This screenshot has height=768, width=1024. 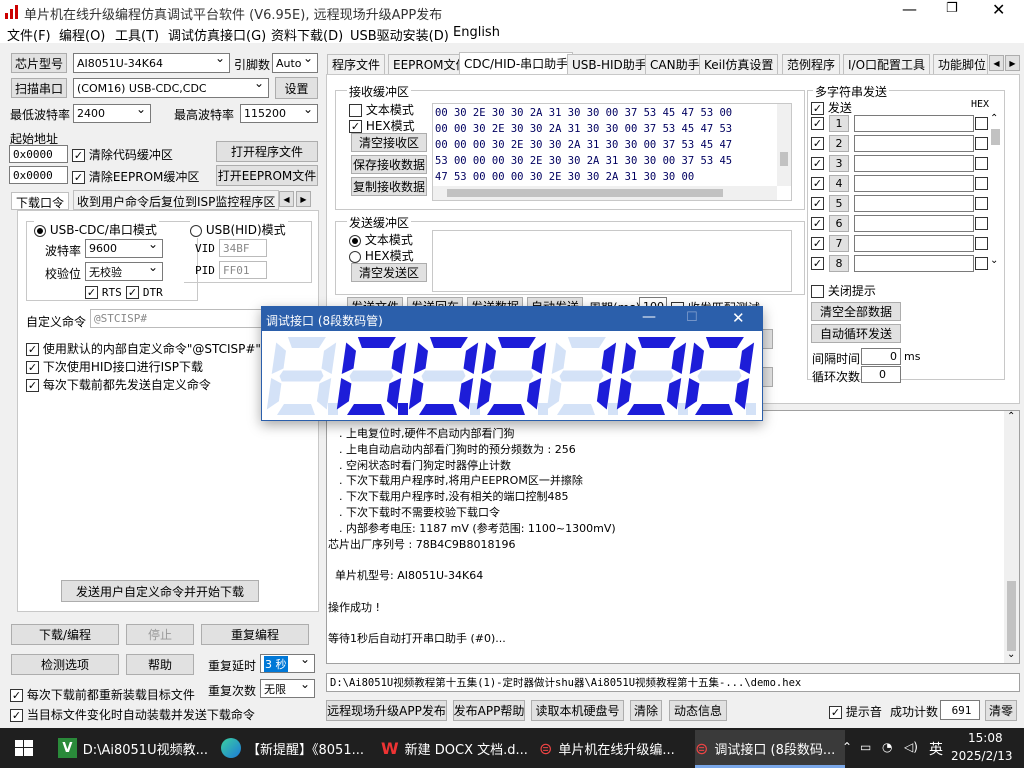 What do you see at coordinates (307, 34) in the screenshot?
I see `menu-download: 资料下载(D)` at bounding box center [307, 34].